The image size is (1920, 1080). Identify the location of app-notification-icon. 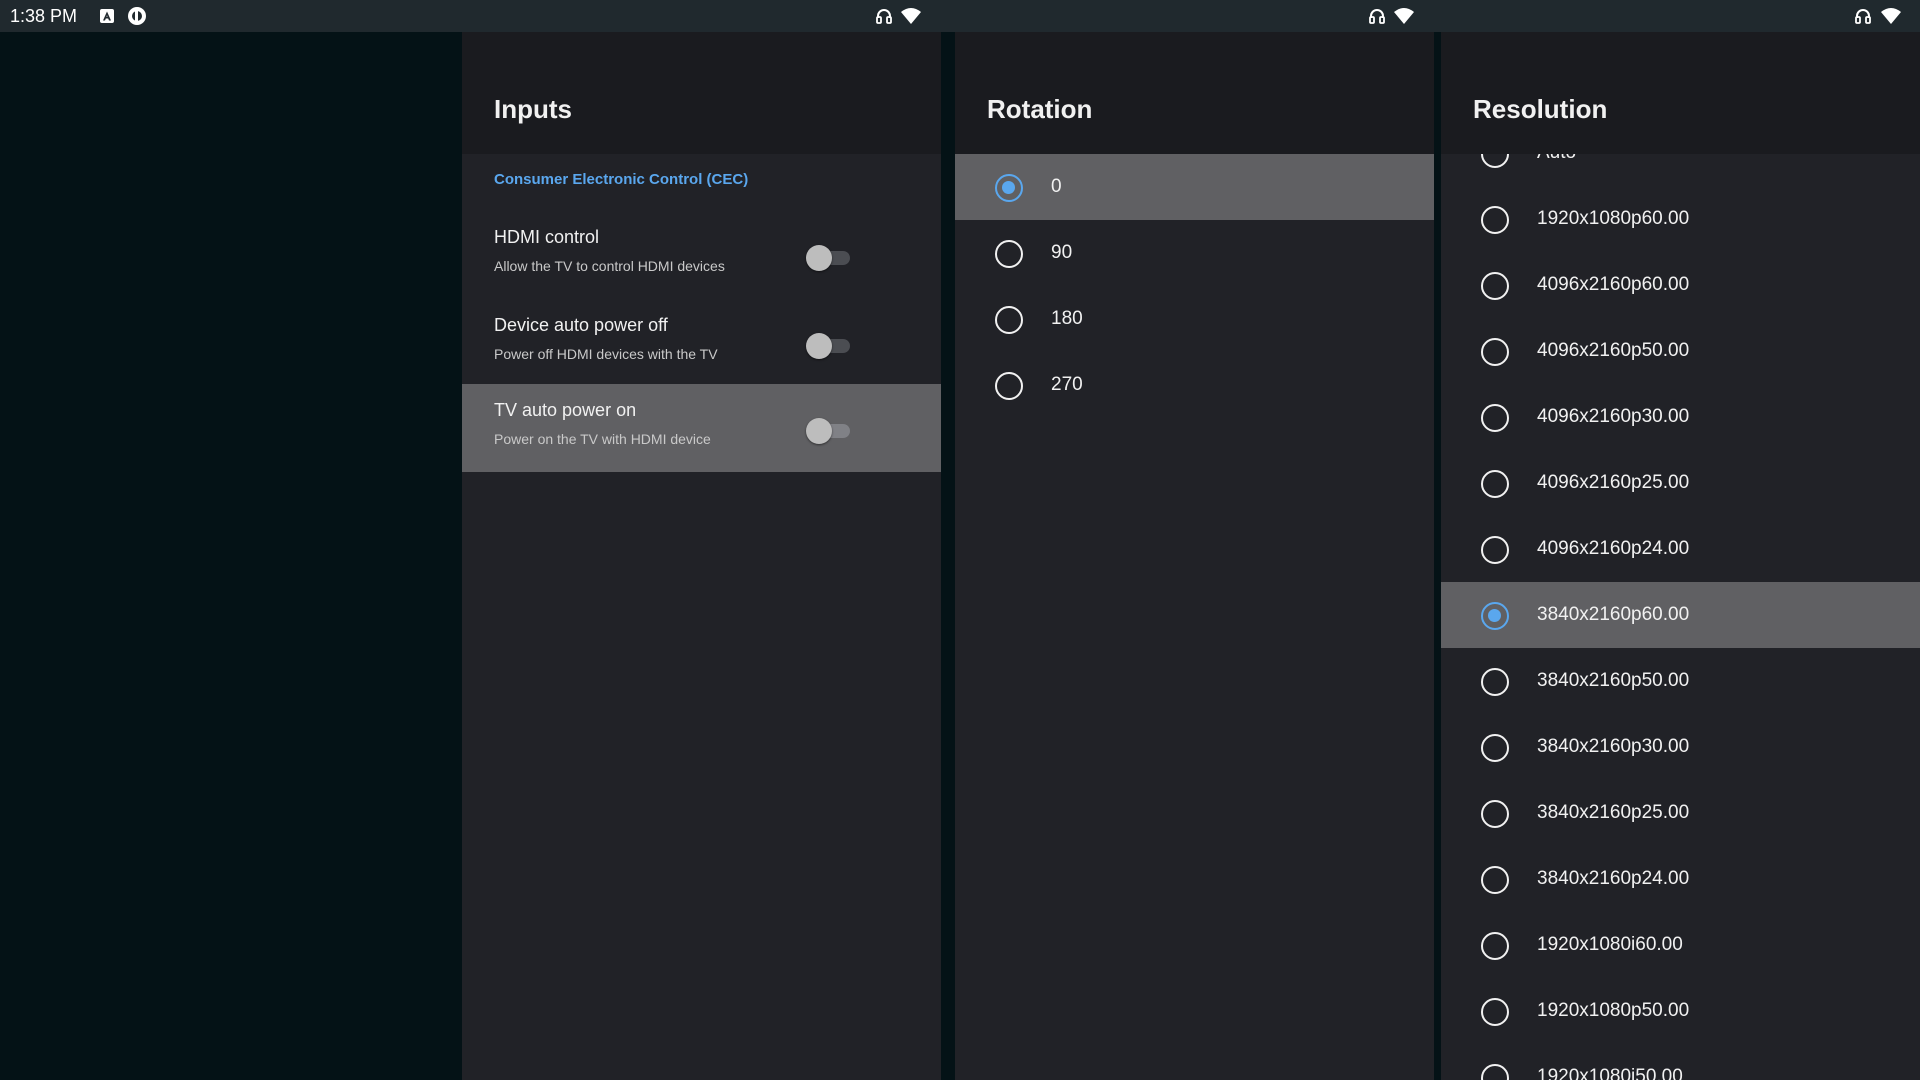
(137, 16).